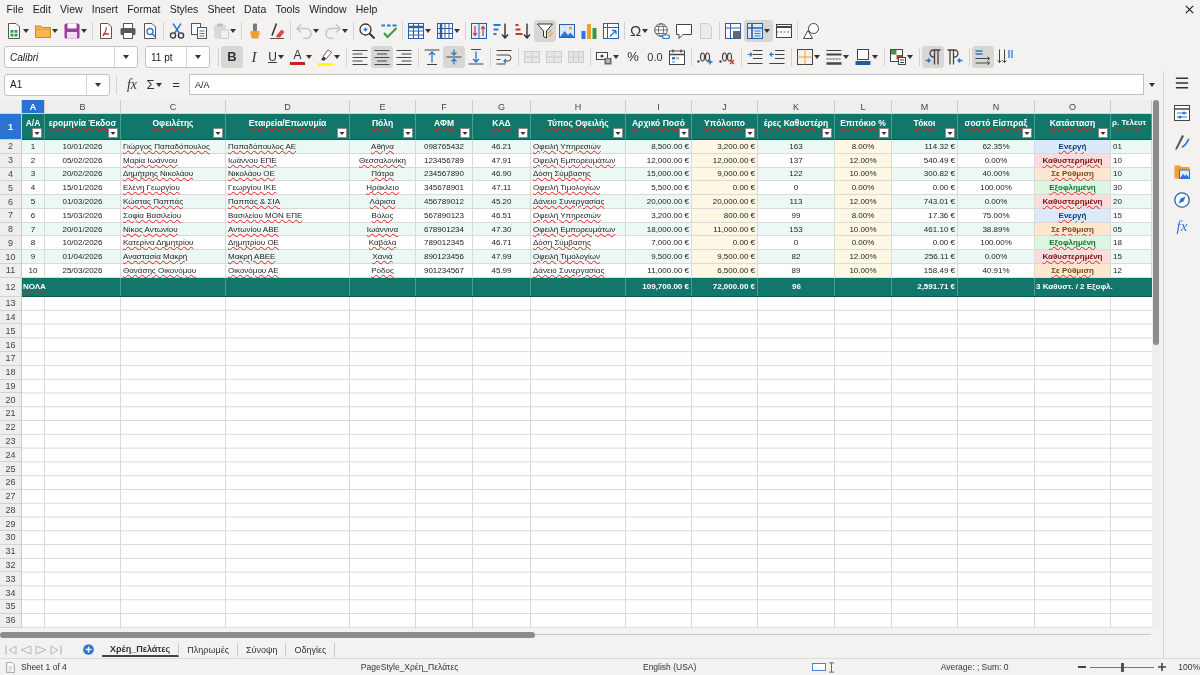 Image resolution: width=1200 pixels, height=675 pixels. What do you see at coordinates (11, 271) in the screenshot?
I see `row-number: 11` at bounding box center [11, 271].